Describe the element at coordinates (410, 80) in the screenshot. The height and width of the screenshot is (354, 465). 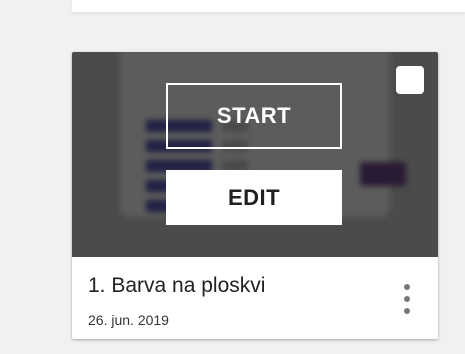
I see `select-checkbox` at that location.